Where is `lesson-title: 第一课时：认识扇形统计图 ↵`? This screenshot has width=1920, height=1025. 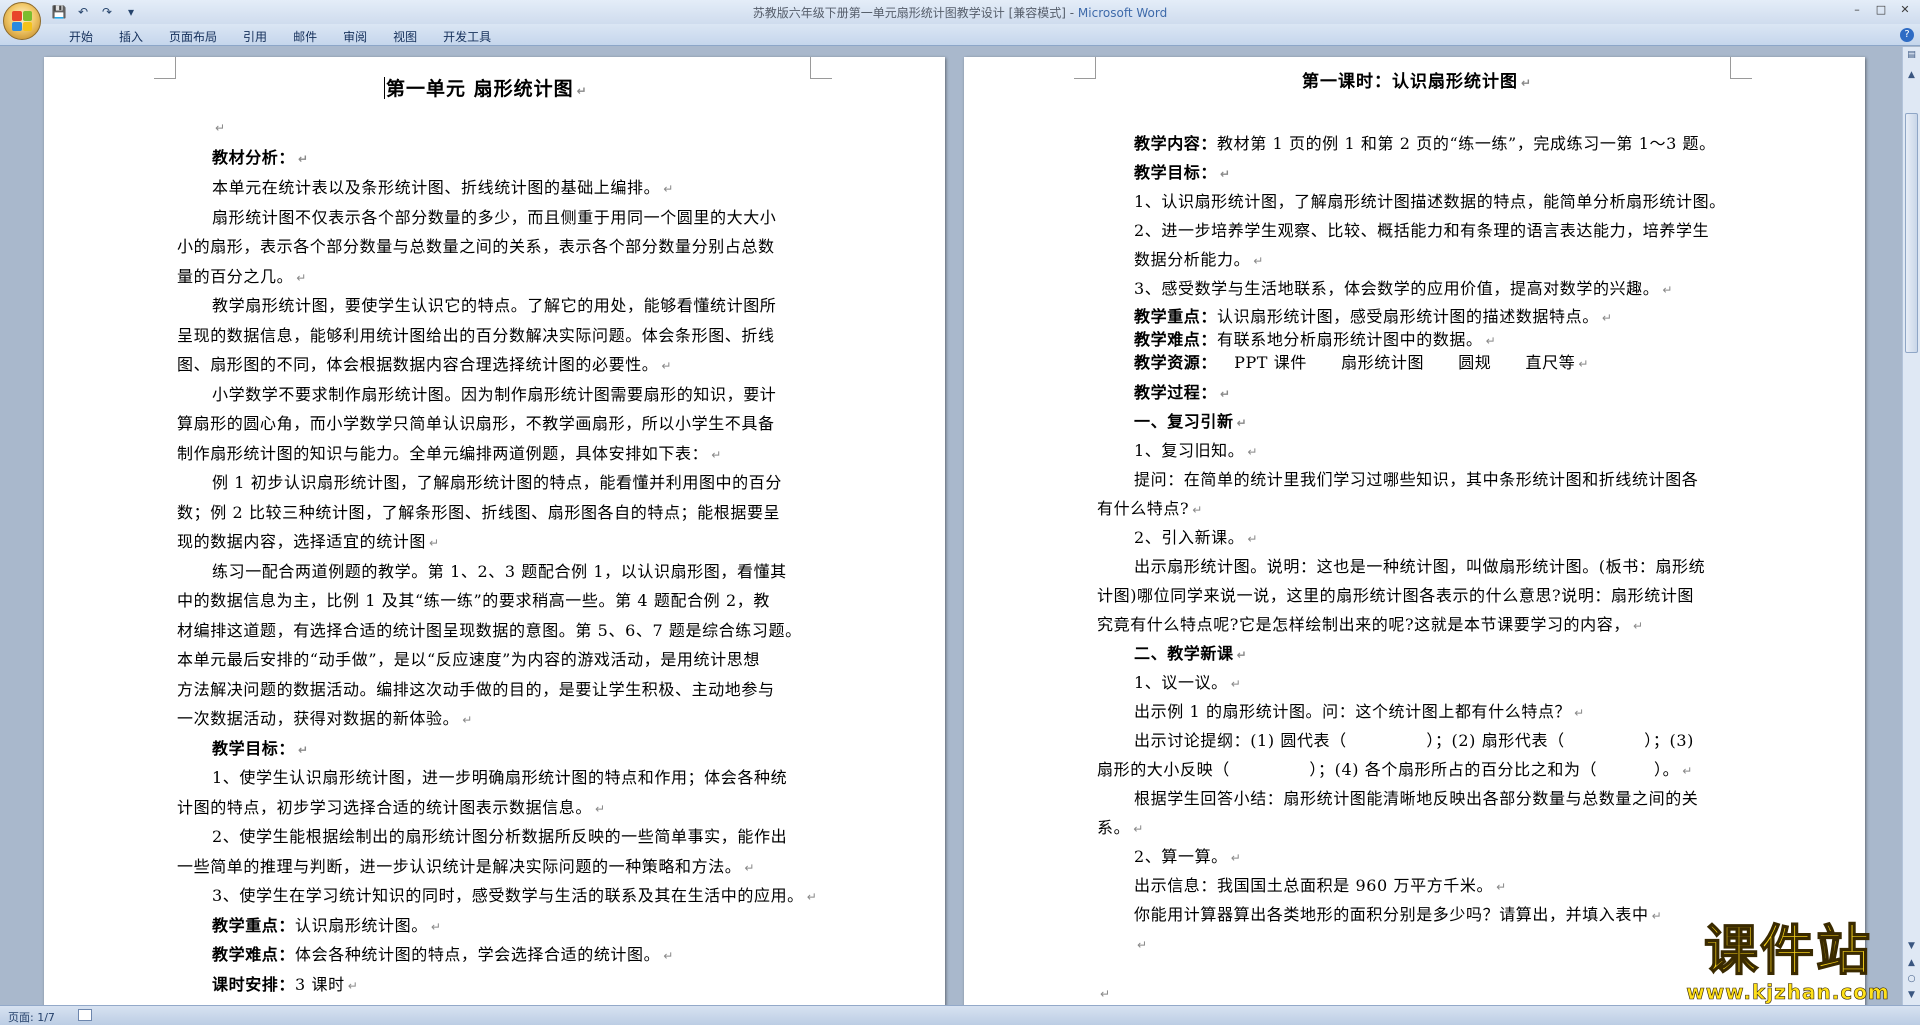 lesson-title: 第一课时：认识扇形统计图 ↵ is located at coordinates (1417, 82).